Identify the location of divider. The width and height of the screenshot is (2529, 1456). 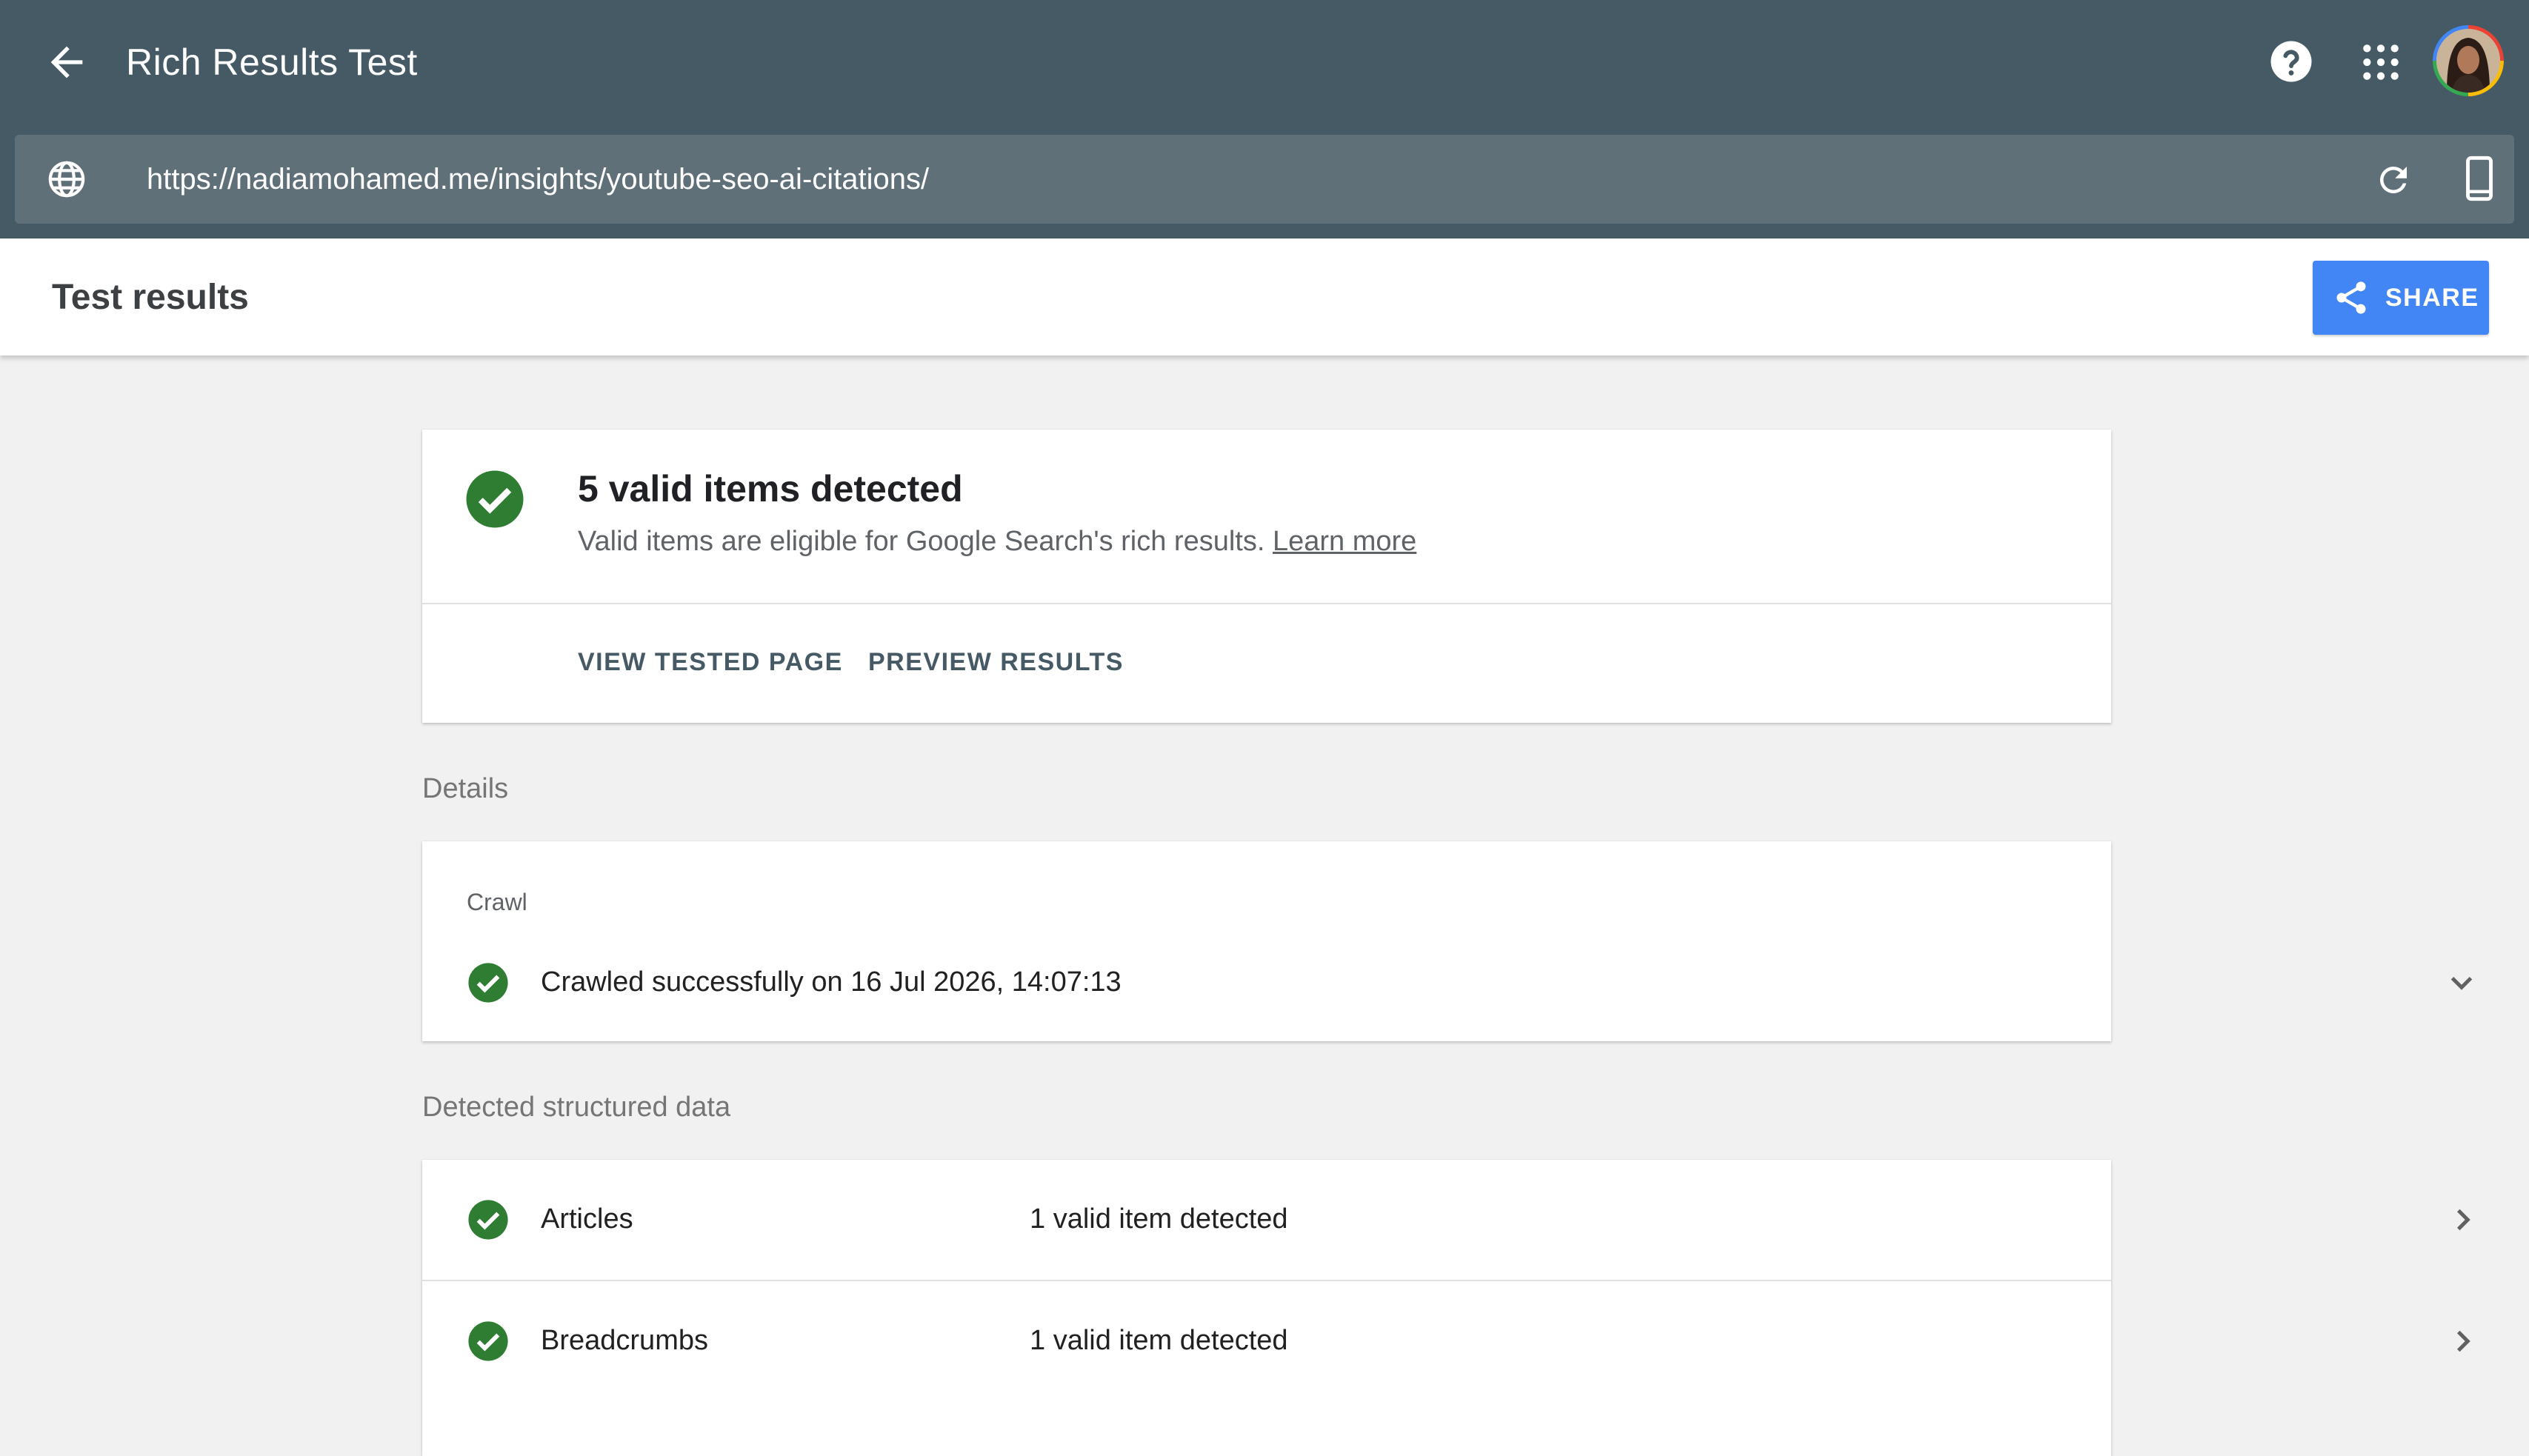
(1267, 603).